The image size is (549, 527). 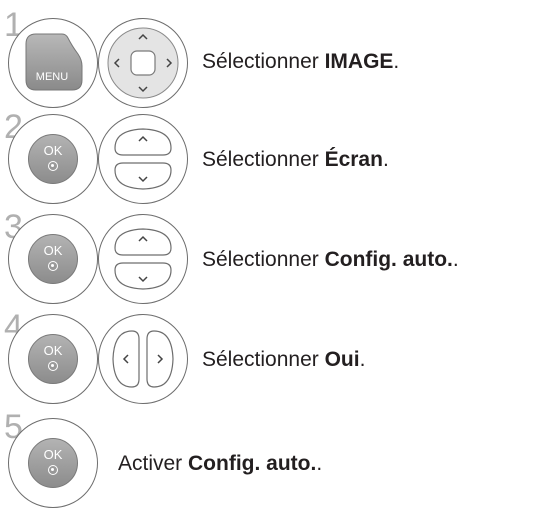 What do you see at coordinates (353, 159) in the screenshot?
I see `step-2-keyword: Écran` at bounding box center [353, 159].